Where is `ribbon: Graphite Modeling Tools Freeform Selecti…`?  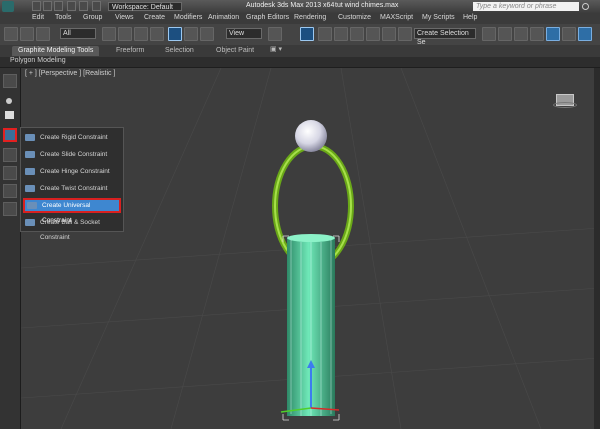
ribbon: Graphite Modeling Tools Freeform Selecti… is located at coordinates (300, 51).